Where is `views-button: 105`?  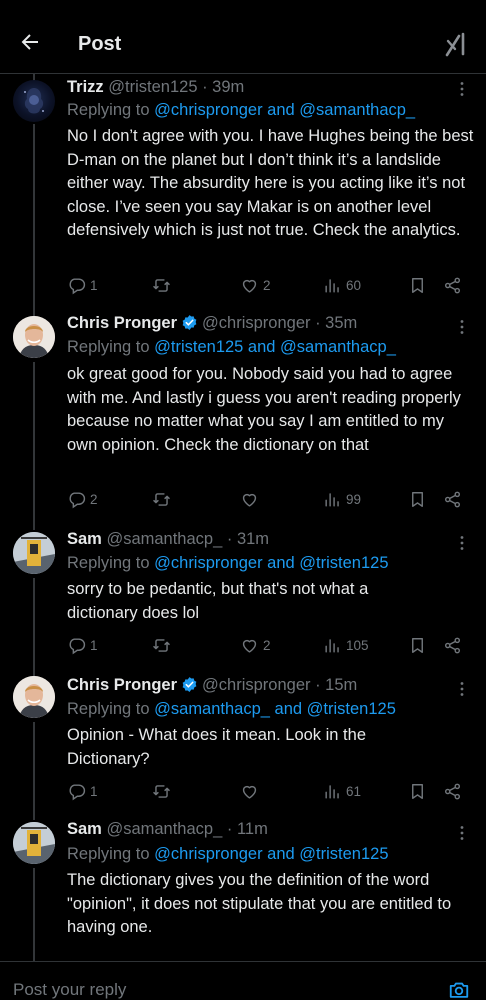
views-button: 105 is located at coordinates (346, 645).